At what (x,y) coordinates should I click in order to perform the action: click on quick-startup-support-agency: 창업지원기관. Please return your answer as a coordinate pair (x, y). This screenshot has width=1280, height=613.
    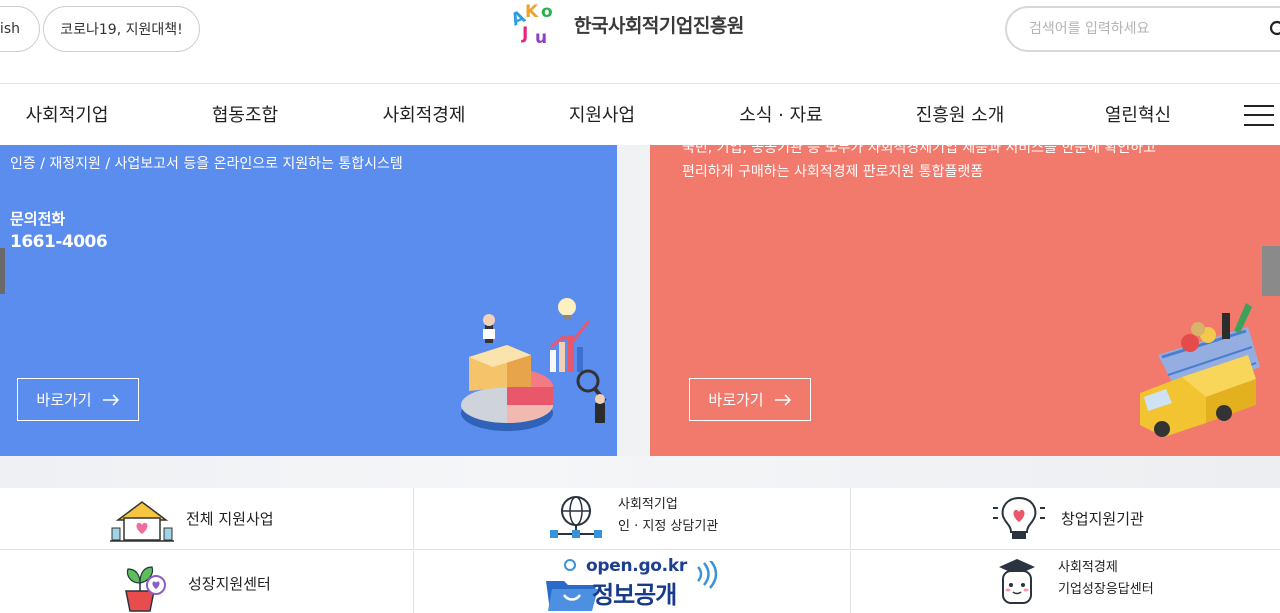
    Looking at the image, I should click on (1065, 519).